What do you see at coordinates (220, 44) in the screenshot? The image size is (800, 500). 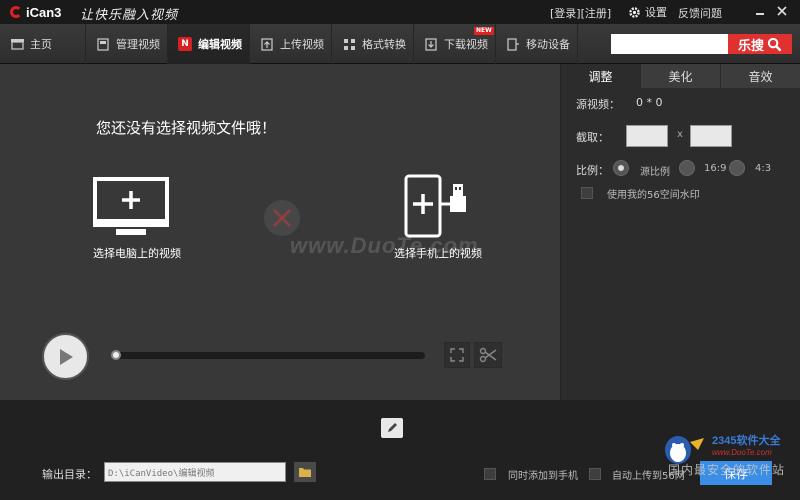 I see `nav-edit-video-label: 编辑视频` at bounding box center [220, 44].